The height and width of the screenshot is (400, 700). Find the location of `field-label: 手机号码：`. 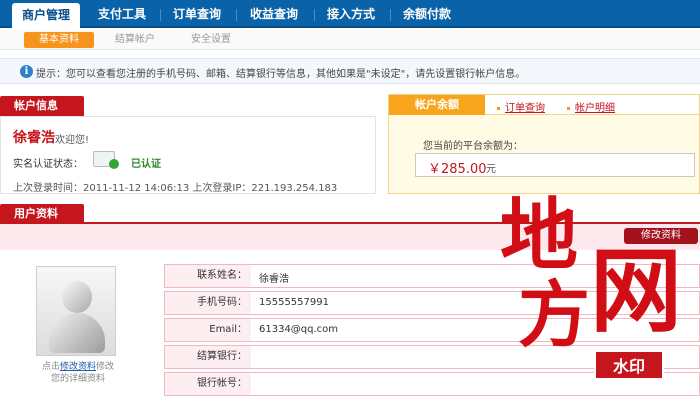

field-label: 手机号码： is located at coordinates (208, 303).